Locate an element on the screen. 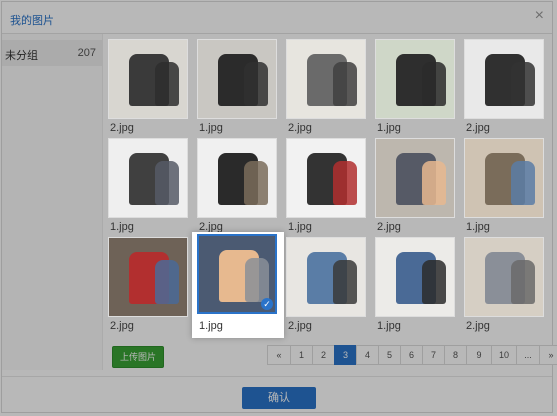 The height and width of the screenshot is (416, 557). page-button: 9 is located at coordinates (479, 355).